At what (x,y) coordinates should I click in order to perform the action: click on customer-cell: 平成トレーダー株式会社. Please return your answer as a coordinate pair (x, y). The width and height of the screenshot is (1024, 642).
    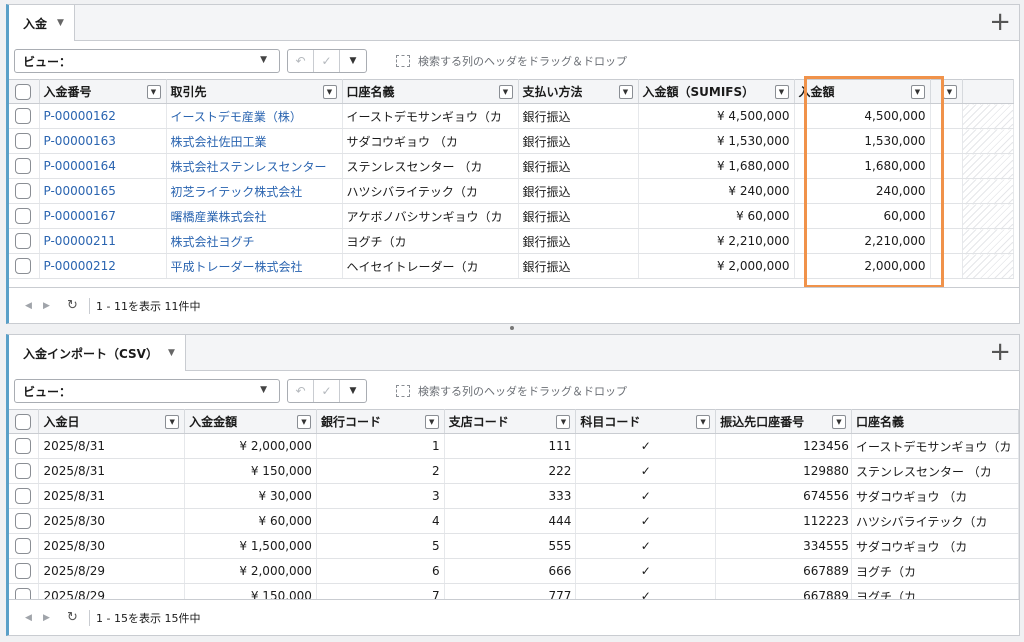
    Looking at the image, I should click on (254, 266).